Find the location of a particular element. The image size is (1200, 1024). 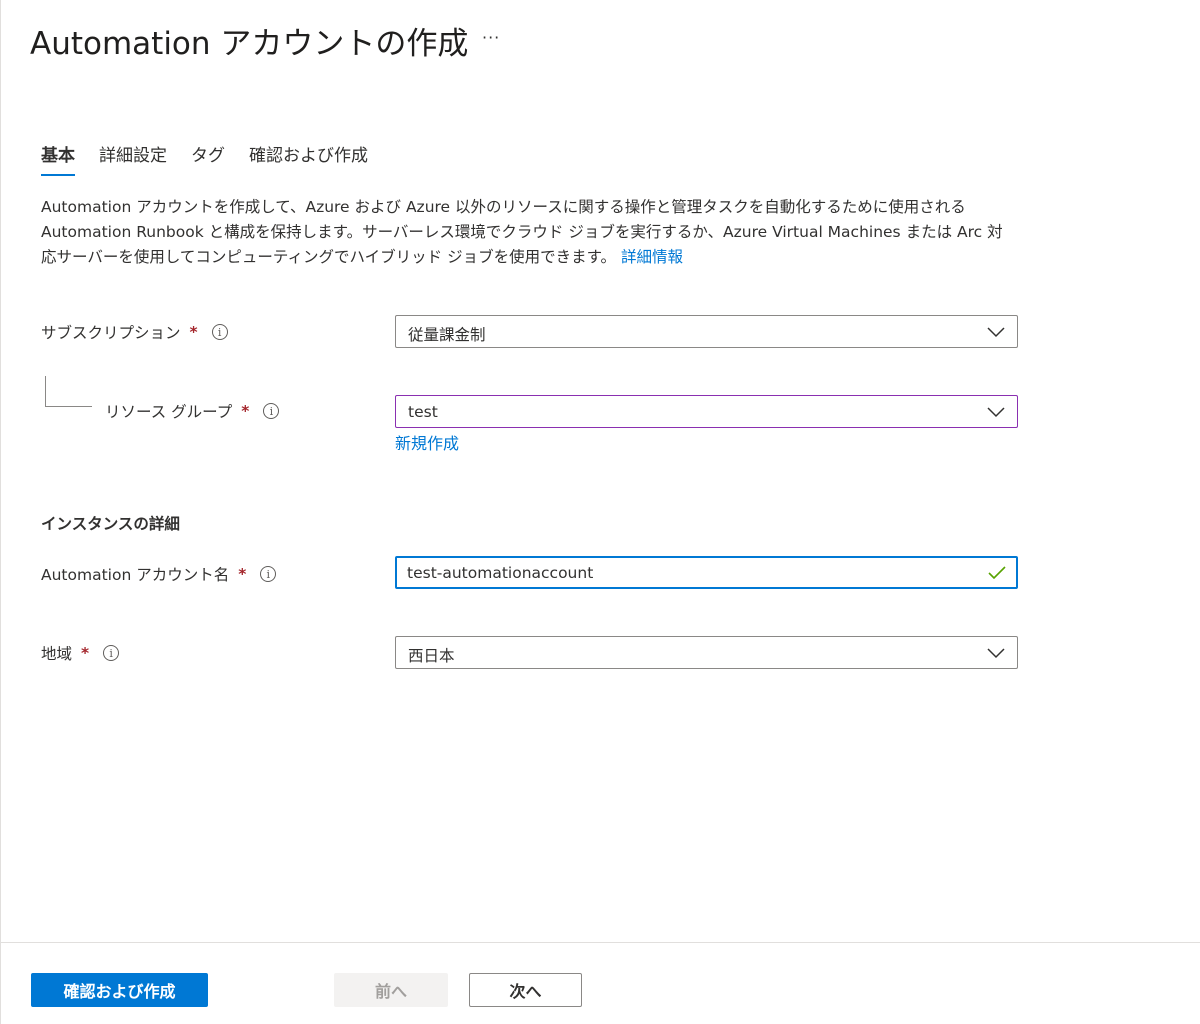

region-dropdown: 西日本 is located at coordinates (706, 652).